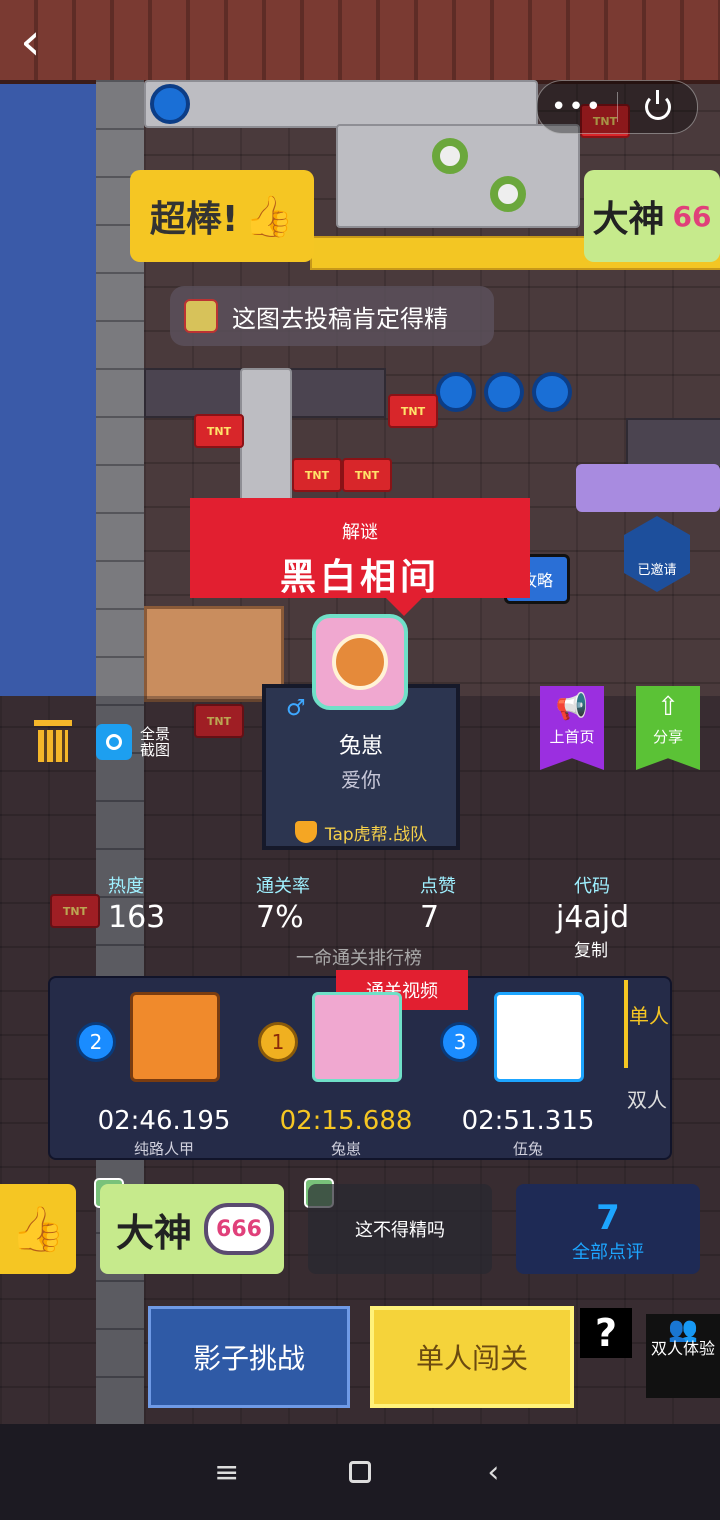 The image size is (720, 1520). I want to click on sticker-dashen-num: 66, so click(692, 216).